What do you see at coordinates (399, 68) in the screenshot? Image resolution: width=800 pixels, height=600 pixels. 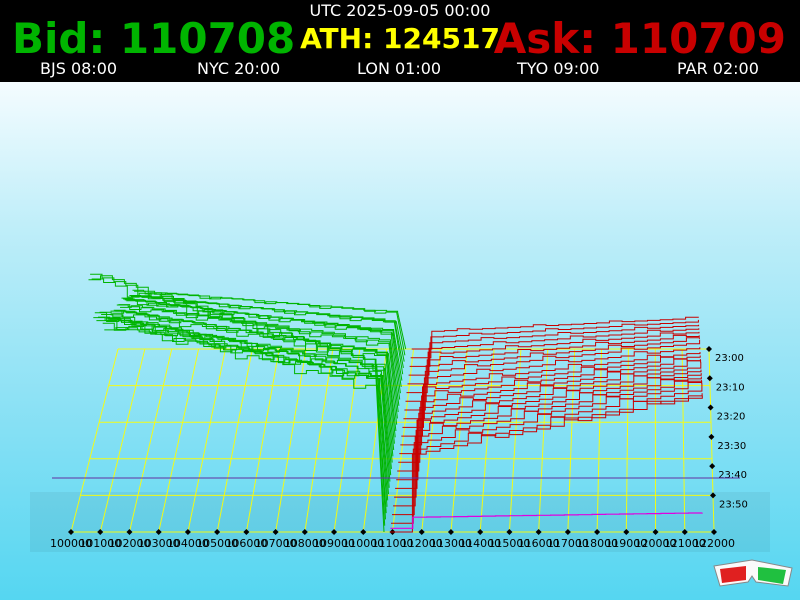 I see `zone-lon: LON 01:00` at bounding box center [399, 68].